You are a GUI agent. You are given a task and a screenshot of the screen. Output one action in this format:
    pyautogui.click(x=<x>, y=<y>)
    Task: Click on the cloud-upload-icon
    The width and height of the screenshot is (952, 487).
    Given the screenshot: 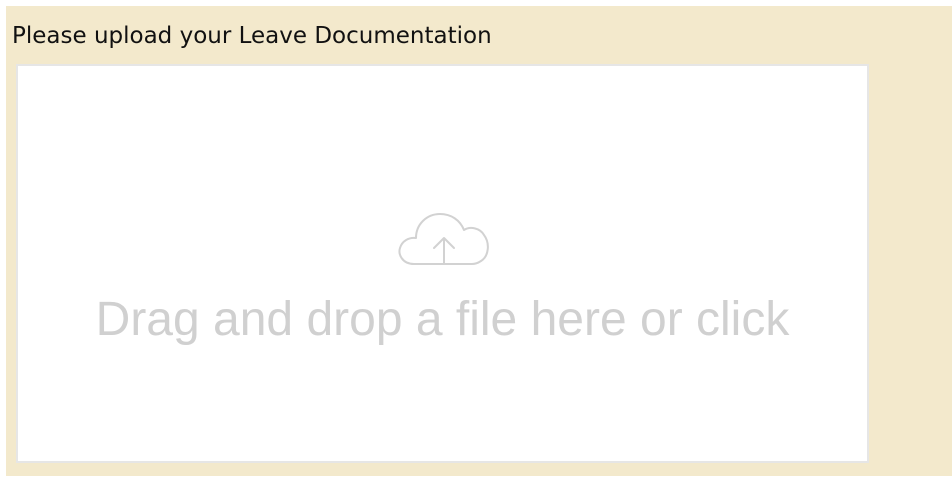 What is the action you would take?
    pyautogui.click(x=443, y=239)
    